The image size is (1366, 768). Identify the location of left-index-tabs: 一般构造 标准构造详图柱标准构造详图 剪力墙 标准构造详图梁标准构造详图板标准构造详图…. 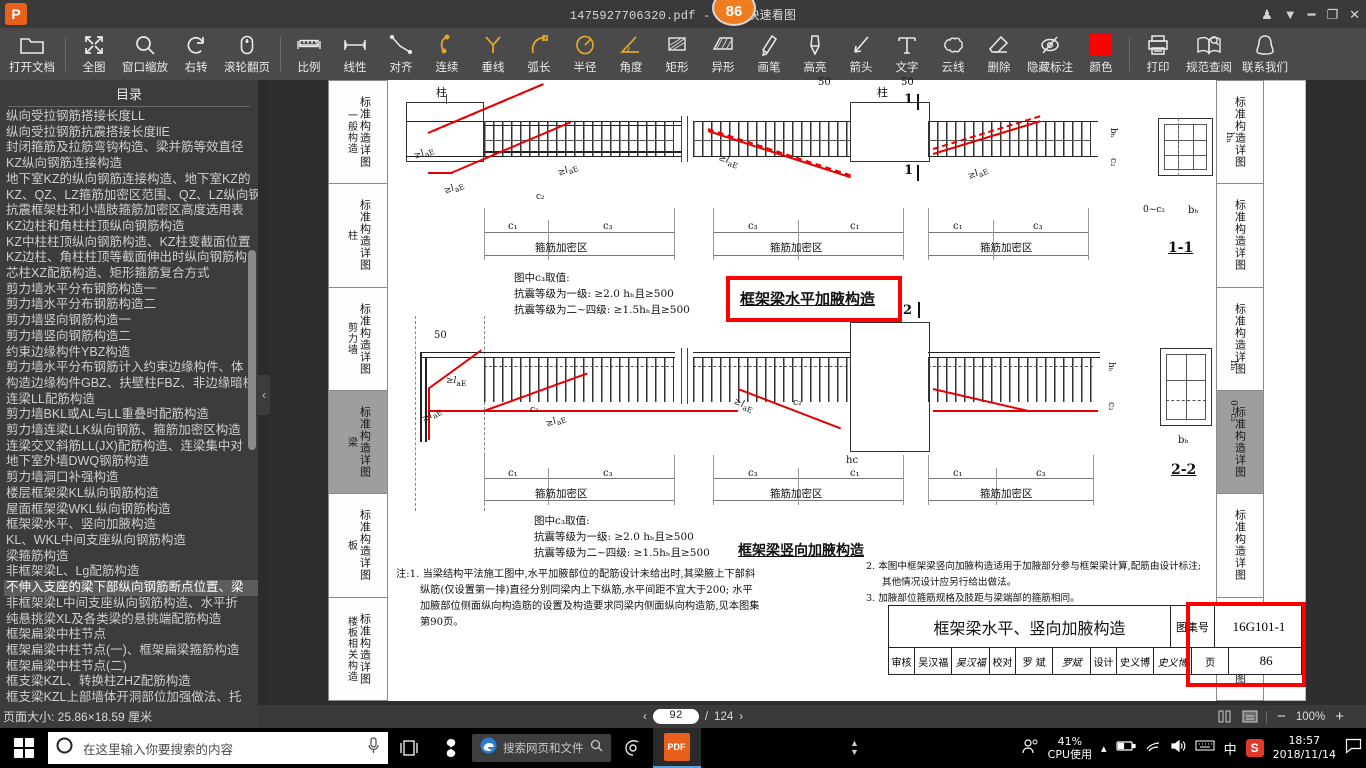
(358, 390).